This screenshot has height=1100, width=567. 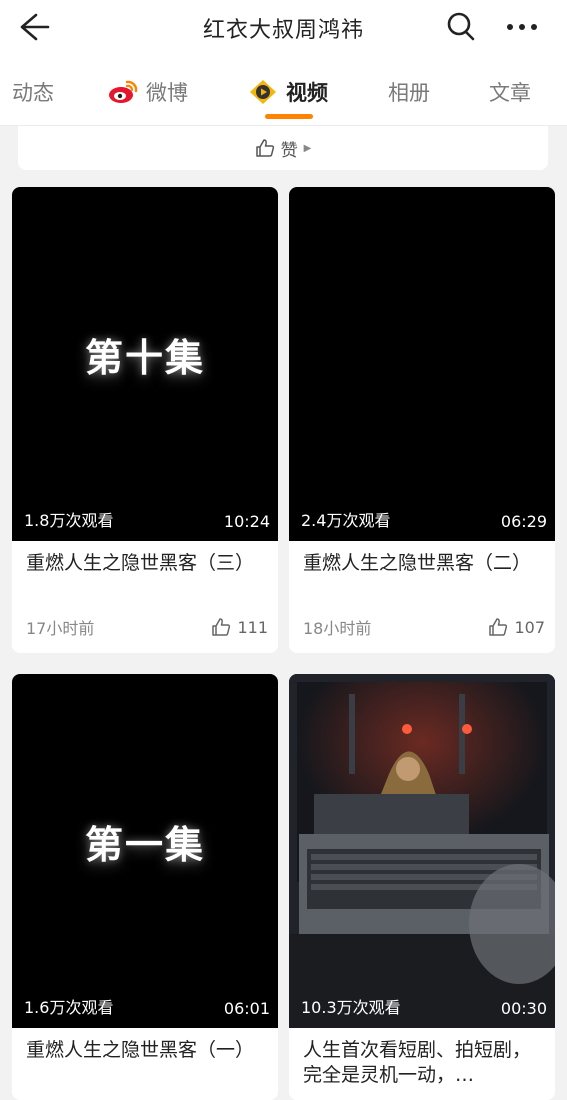 I want to click on like-button: 赞 ▶, so click(x=283, y=148).